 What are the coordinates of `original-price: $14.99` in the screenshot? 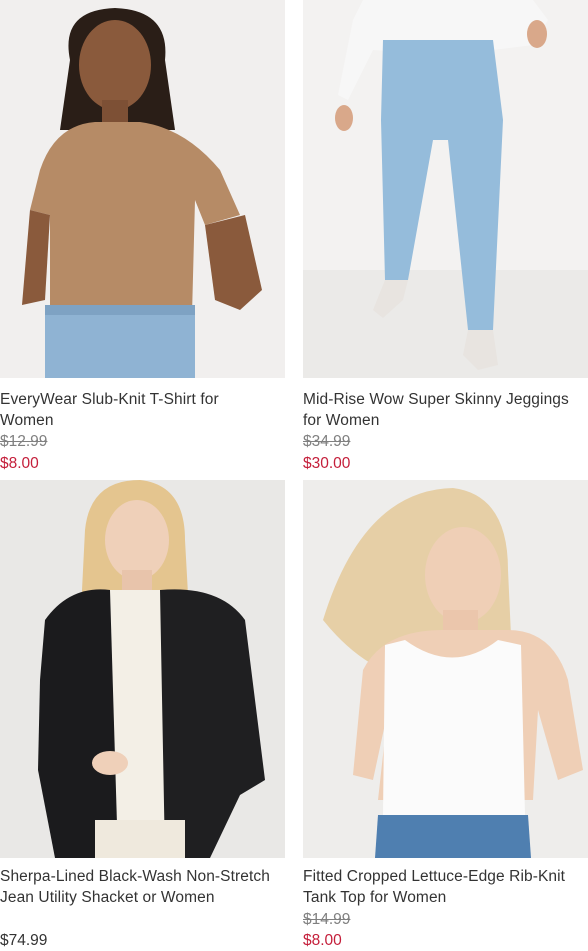 It's located at (327, 919).